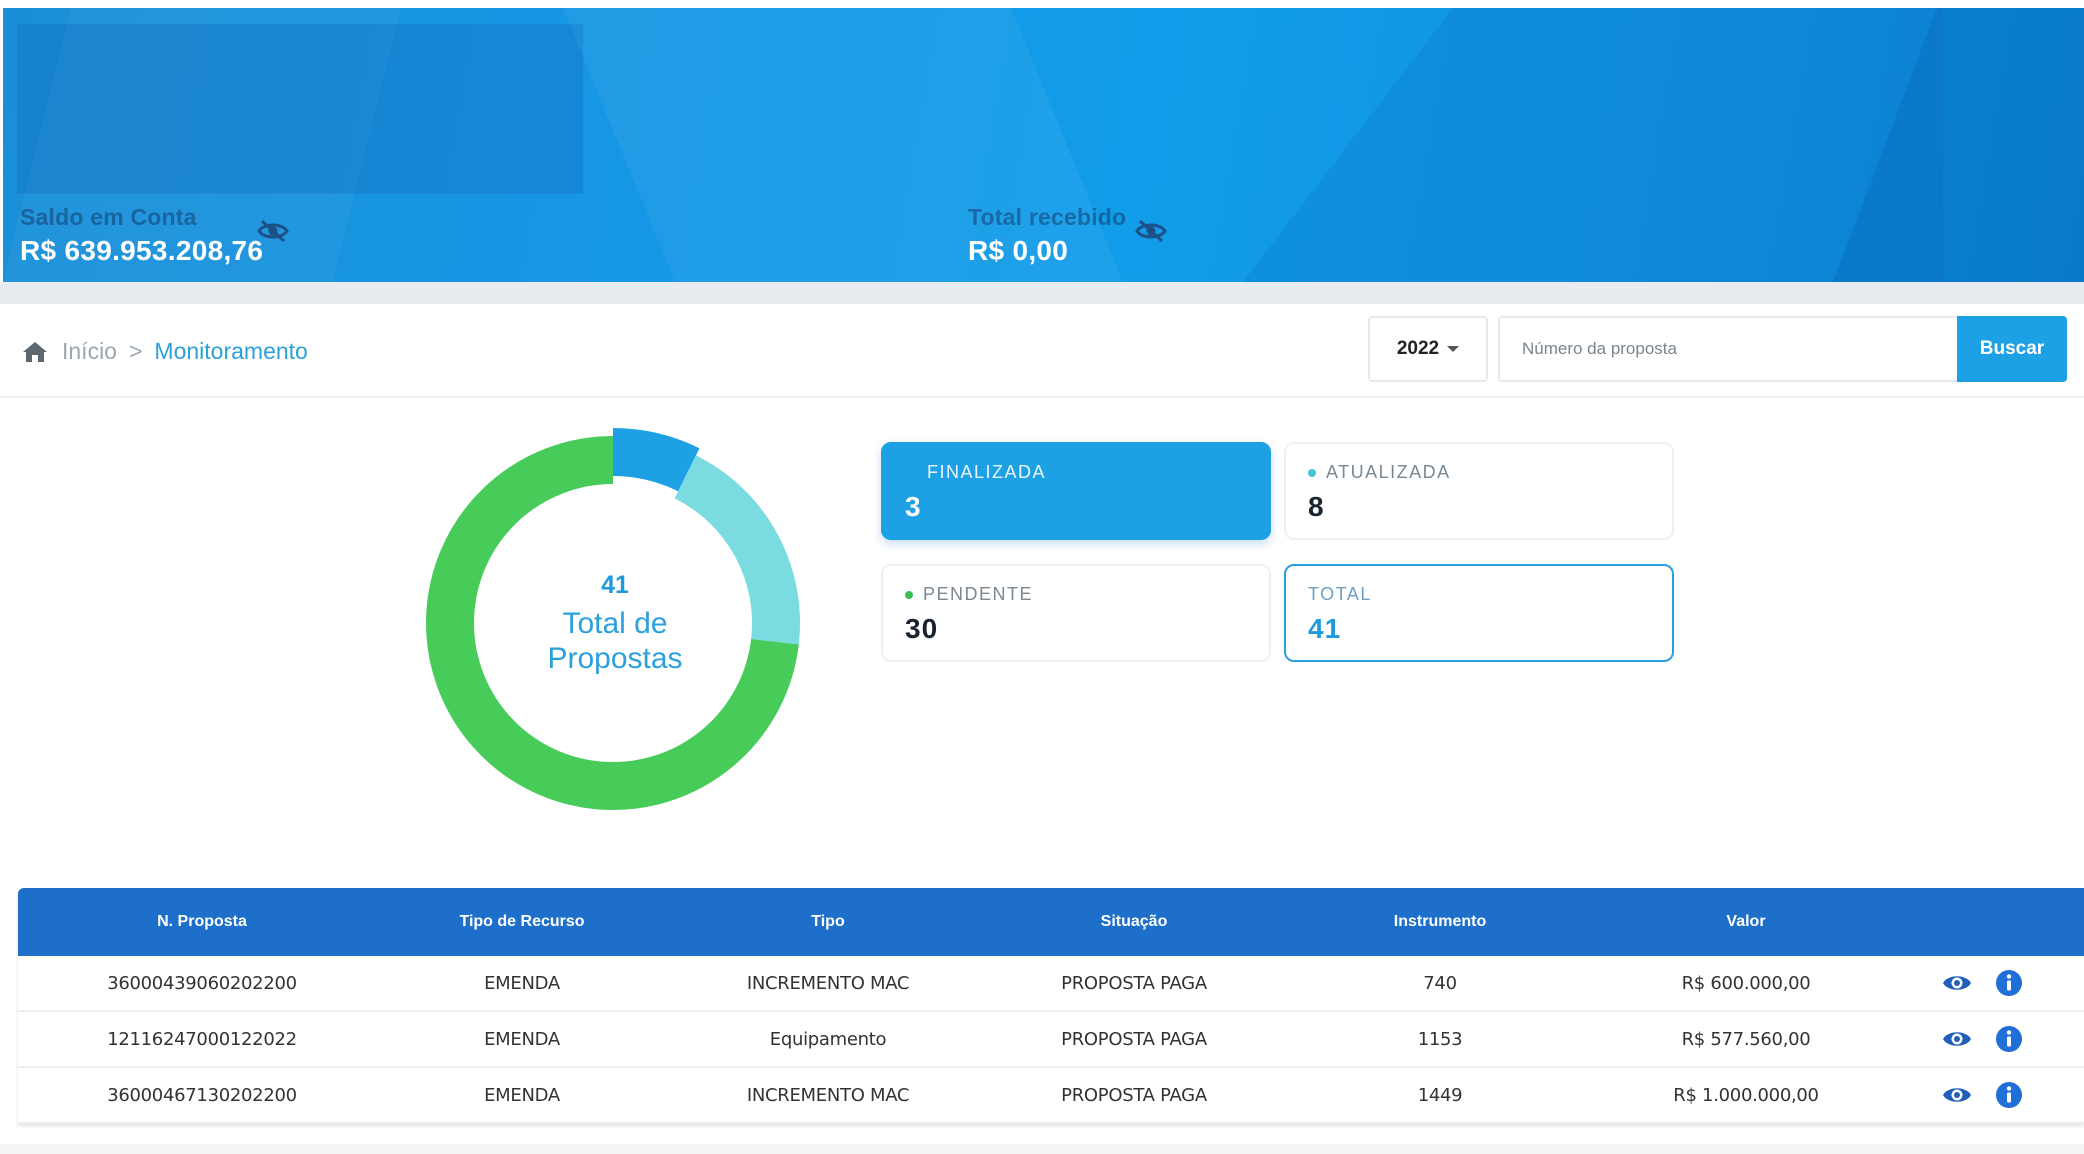 The image size is (2084, 1154). I want to click on account-balance: Saldo em Conta R$ 639.953.208,76, so click(154, 235).